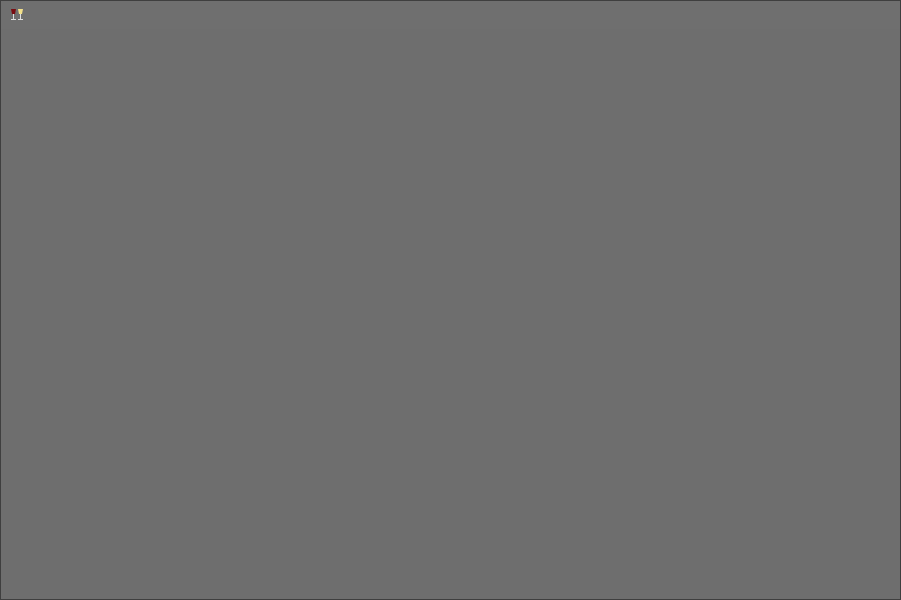  Describe the element at coordinates (450, 15) in the screenshot. I see `title-bar` at that location.